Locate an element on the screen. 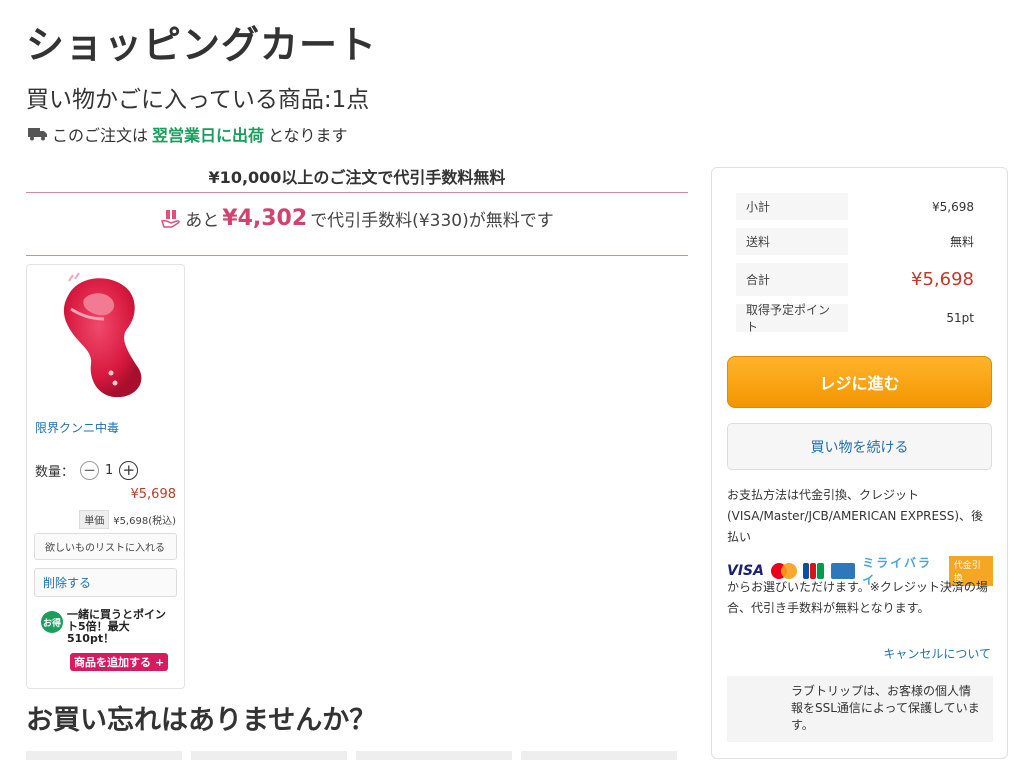 Image resolution: width=1024 pixels, height=760 pixels. product-image is located at coordinates (104, 338).